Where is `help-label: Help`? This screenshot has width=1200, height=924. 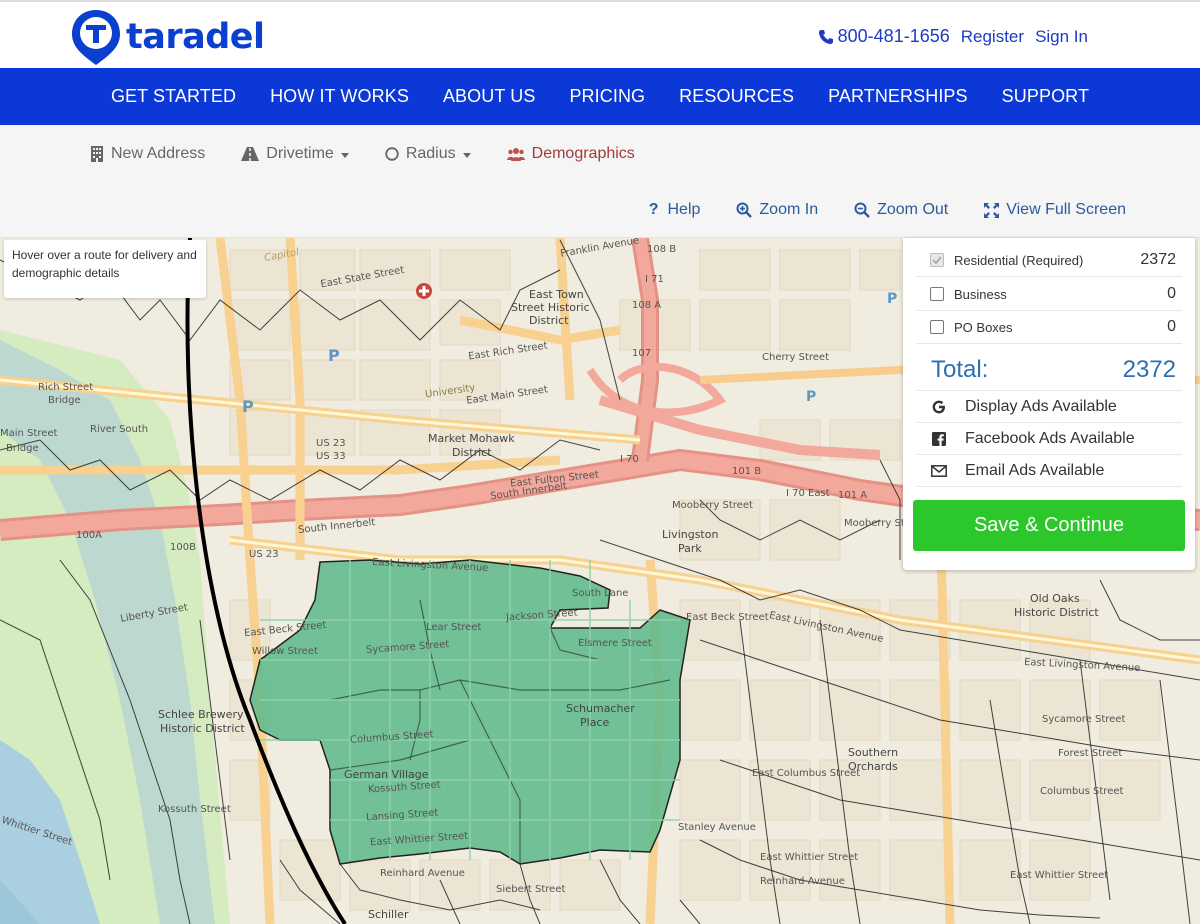
help-label: Help is located at coordinates (684, 209).